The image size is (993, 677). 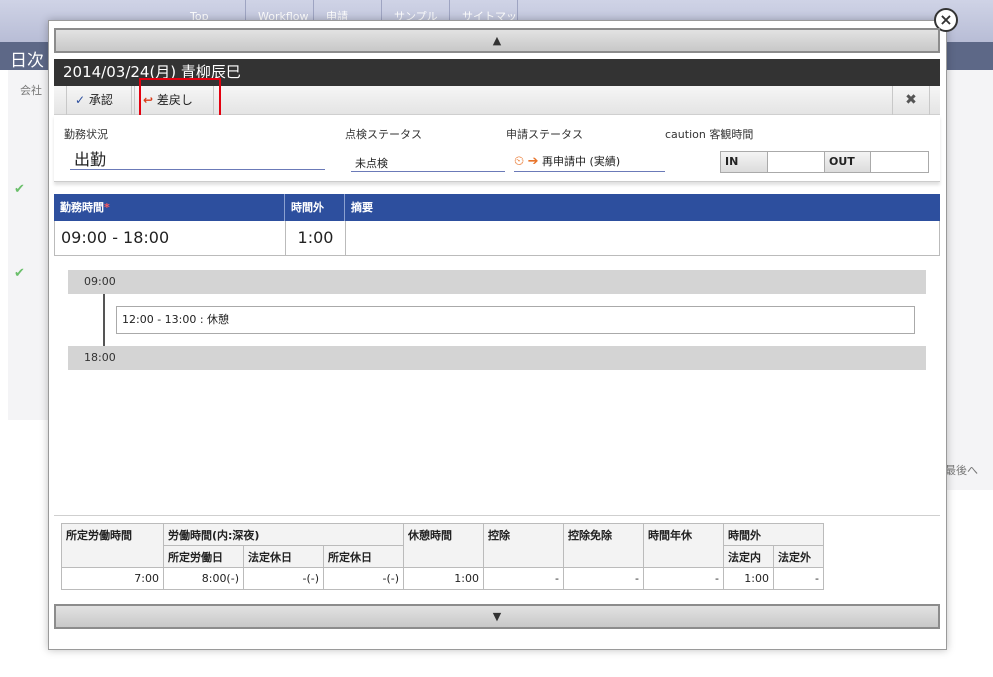 What do you see at coordinates (112, 578) in the screenshot?
I see `sum-value: 7:00` at bounding box center [112, 578].